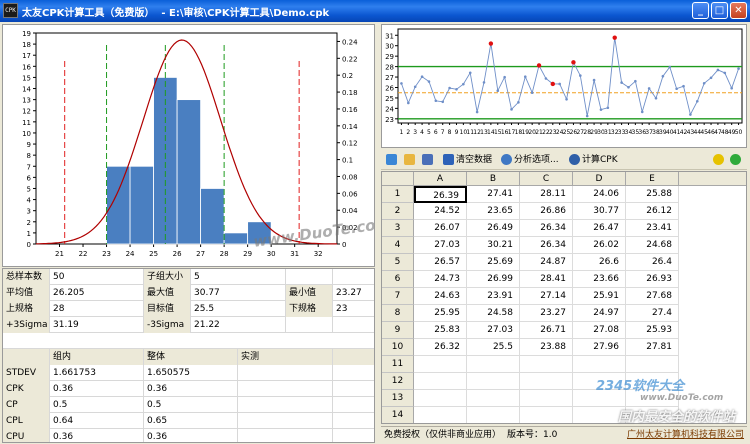 The image size is (750, 444). I want to click on grid-cell: 26.32, so click(440, 347).